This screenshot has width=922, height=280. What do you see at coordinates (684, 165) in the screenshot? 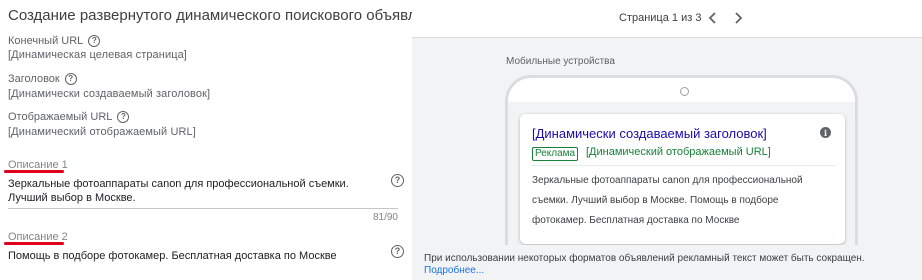
I see `ad-divider` at bounding box center [684, 165].